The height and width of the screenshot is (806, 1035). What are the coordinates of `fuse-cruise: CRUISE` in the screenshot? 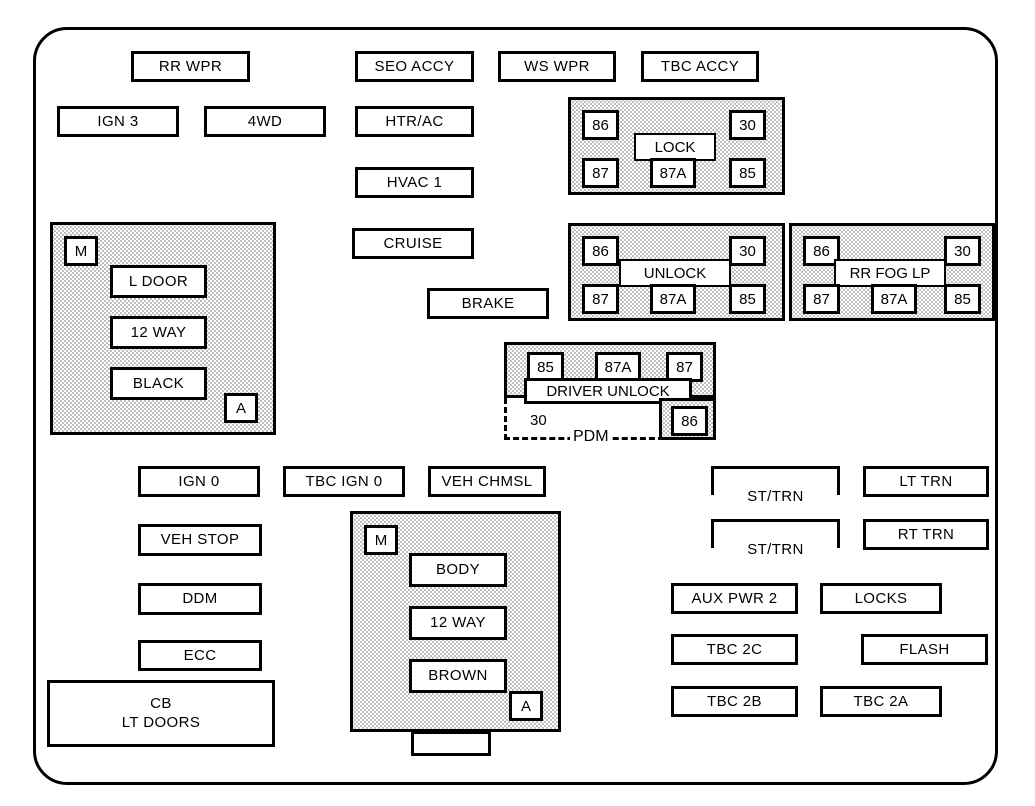 It's located at (413, 243).